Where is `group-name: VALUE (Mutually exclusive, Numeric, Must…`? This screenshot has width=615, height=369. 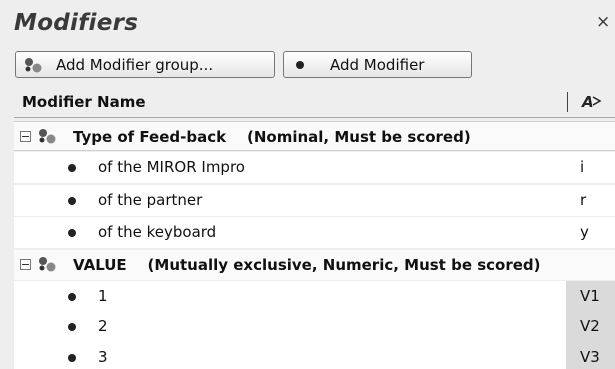
group-name: VALUE (Mutually exclusive, Numeric, Must… is located at coordinates (307, 265).